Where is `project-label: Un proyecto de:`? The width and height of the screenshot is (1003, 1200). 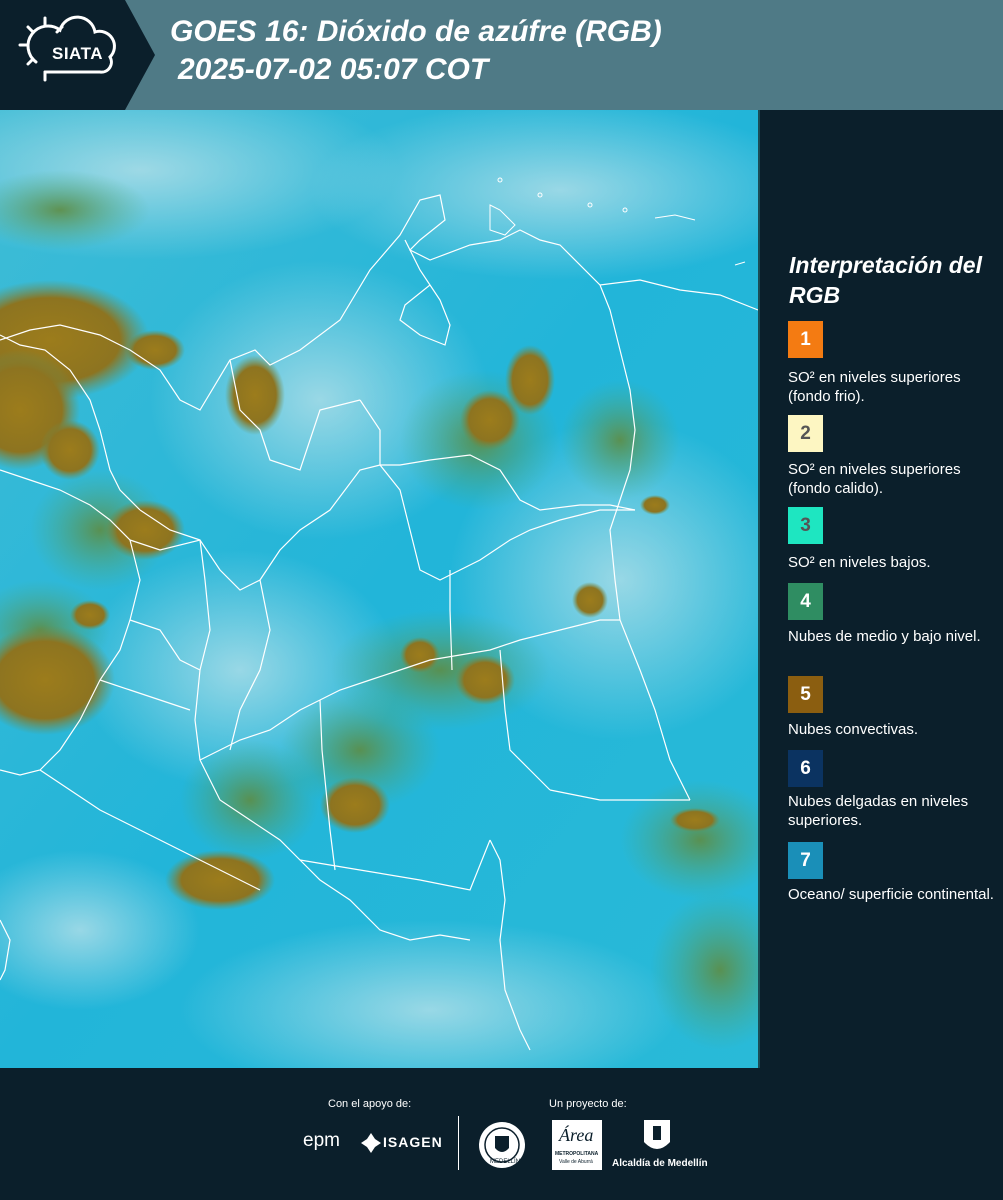 project-label: Un proyecto de: is located at coordinates (588, 1104).